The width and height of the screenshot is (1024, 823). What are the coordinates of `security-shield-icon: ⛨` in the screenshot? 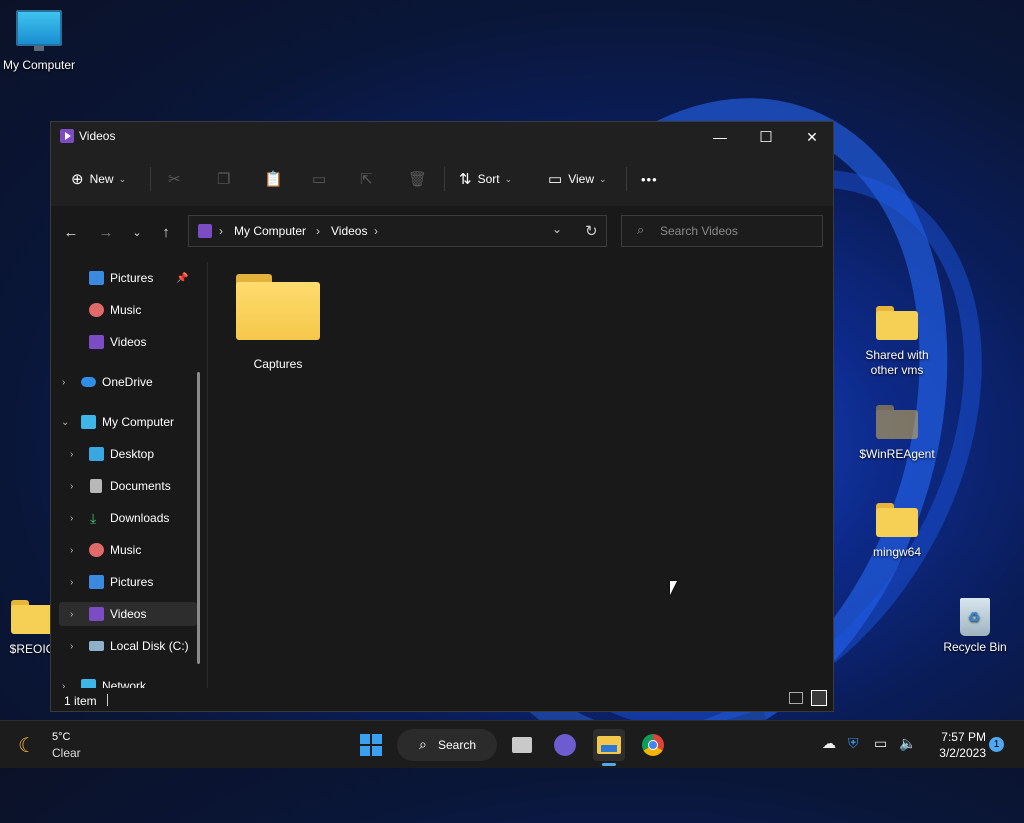 It's located at (853, 743).